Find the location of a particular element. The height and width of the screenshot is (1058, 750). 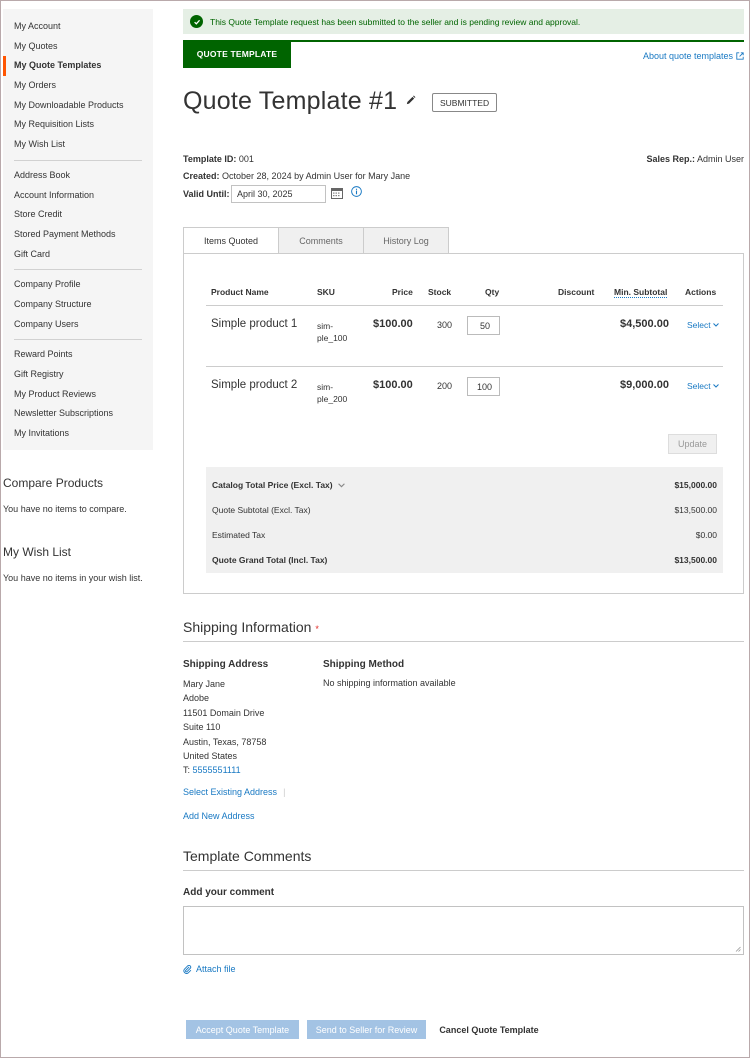

sidebar-item-company-users: Company Users is located at coordinates (78, 325).